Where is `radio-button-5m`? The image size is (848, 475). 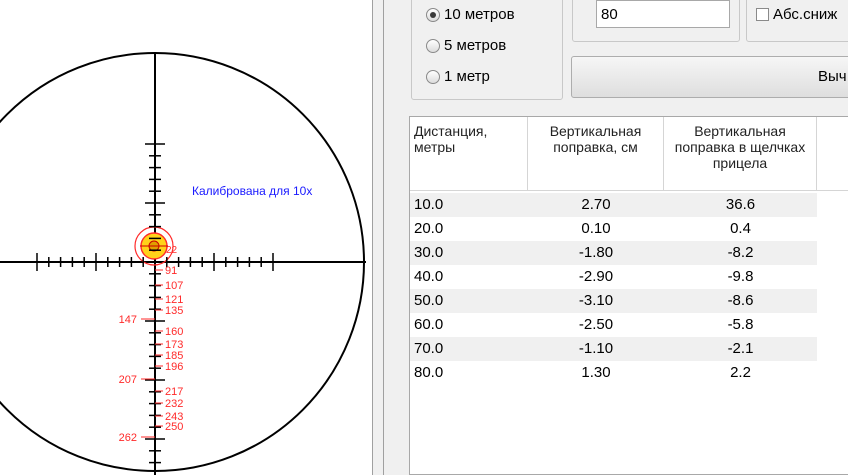
radio-button-5m is located at coordinates (433, 45).